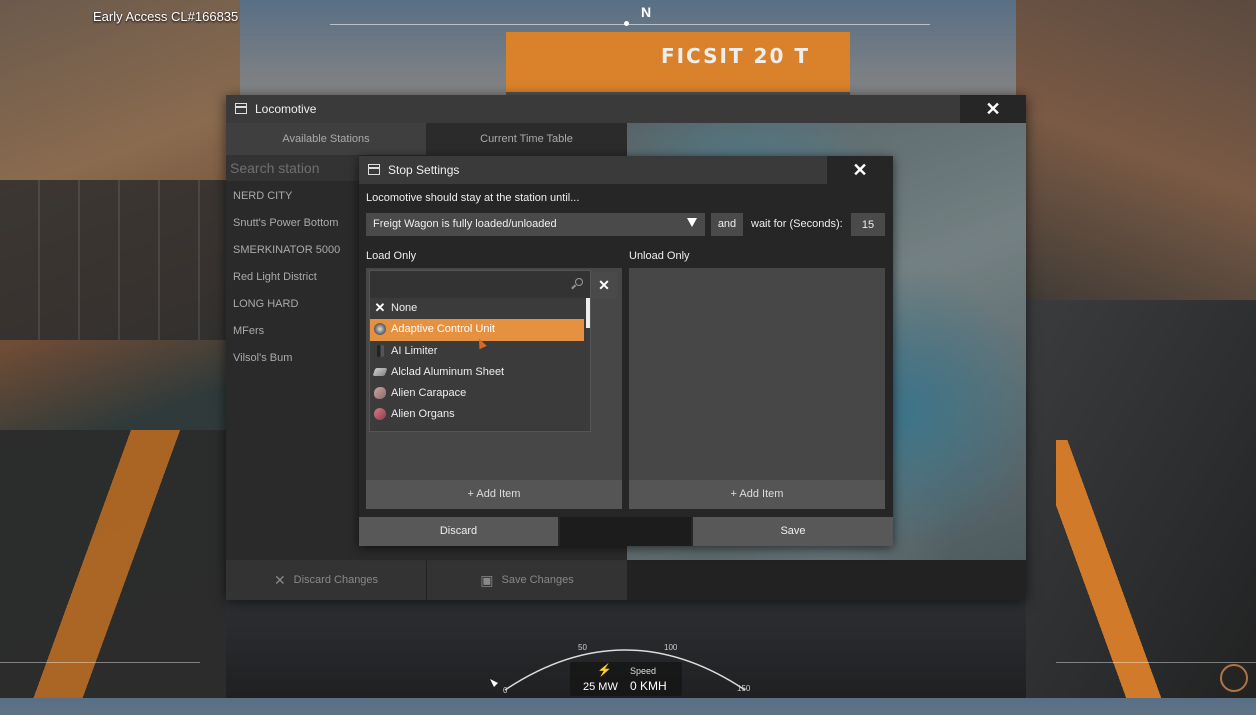  What do you see at coordinates (582, 647) in the screenshot?
I see `gauge-tick-50: 50` at bounding box center [582, 647].